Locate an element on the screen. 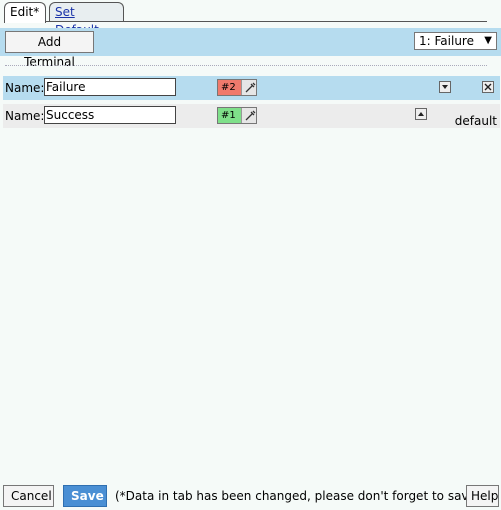 The image size is (501, 510). separator is located at coordinates (246, 65).